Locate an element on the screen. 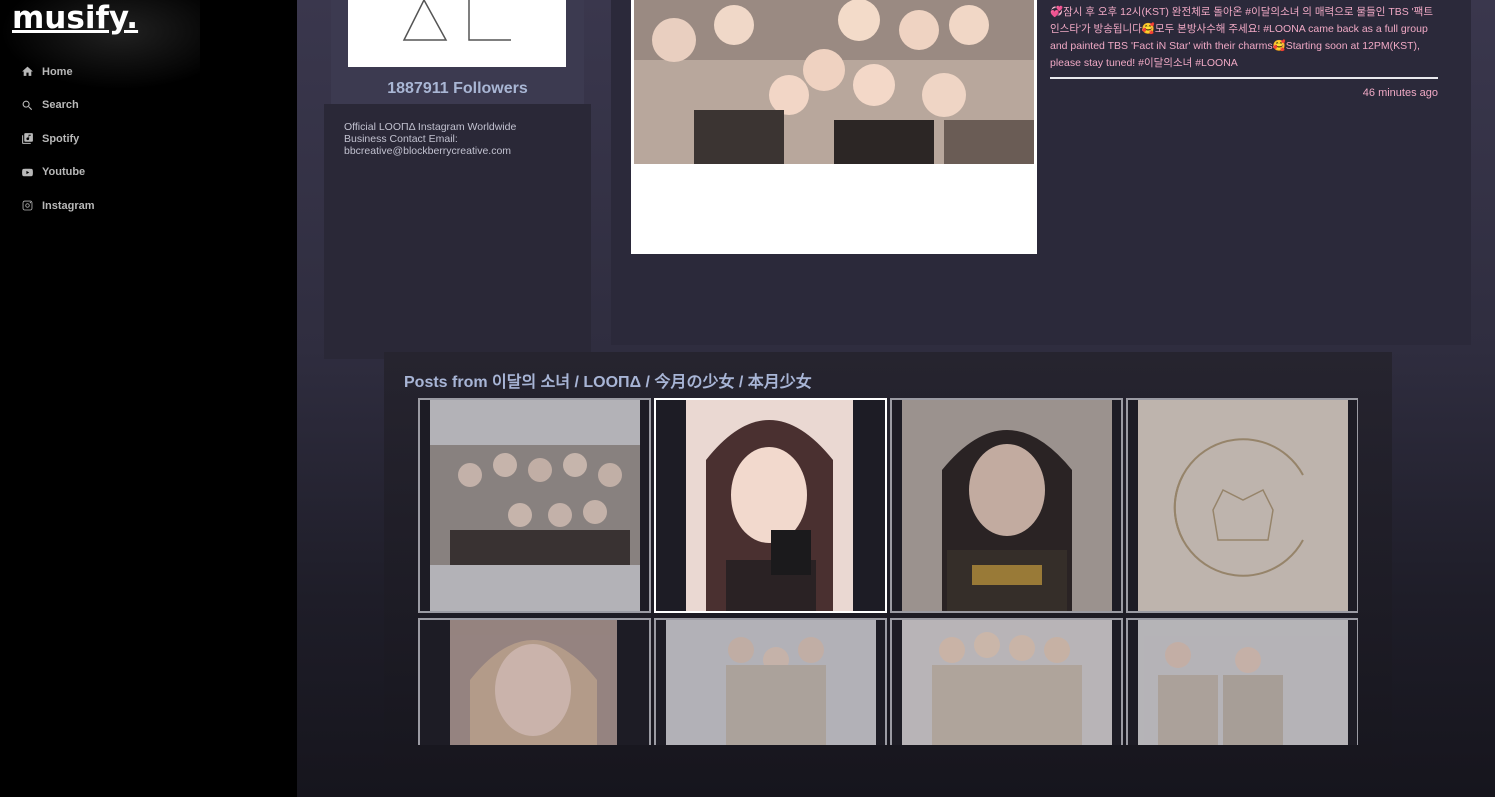 The image size is (1495, 797). sidebar-item-home: Home is located at coordinates (150, 72).